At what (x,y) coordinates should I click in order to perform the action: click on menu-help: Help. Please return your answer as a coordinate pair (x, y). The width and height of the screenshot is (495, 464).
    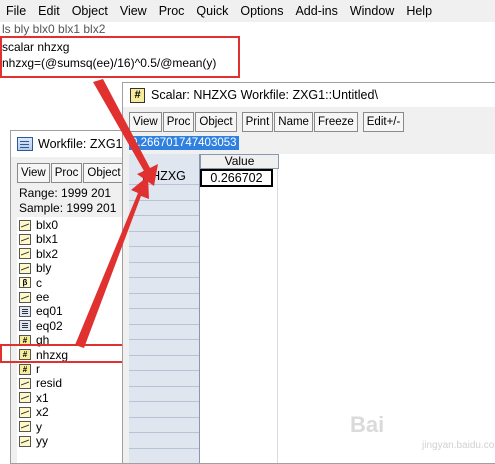
    Looking at the image, I should click on (419, 11).